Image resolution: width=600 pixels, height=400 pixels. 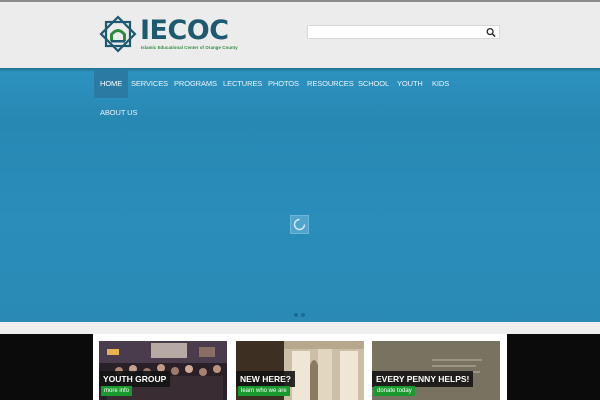 I want to click on card-title: NEW HERE?, so click(x=265, y=379).